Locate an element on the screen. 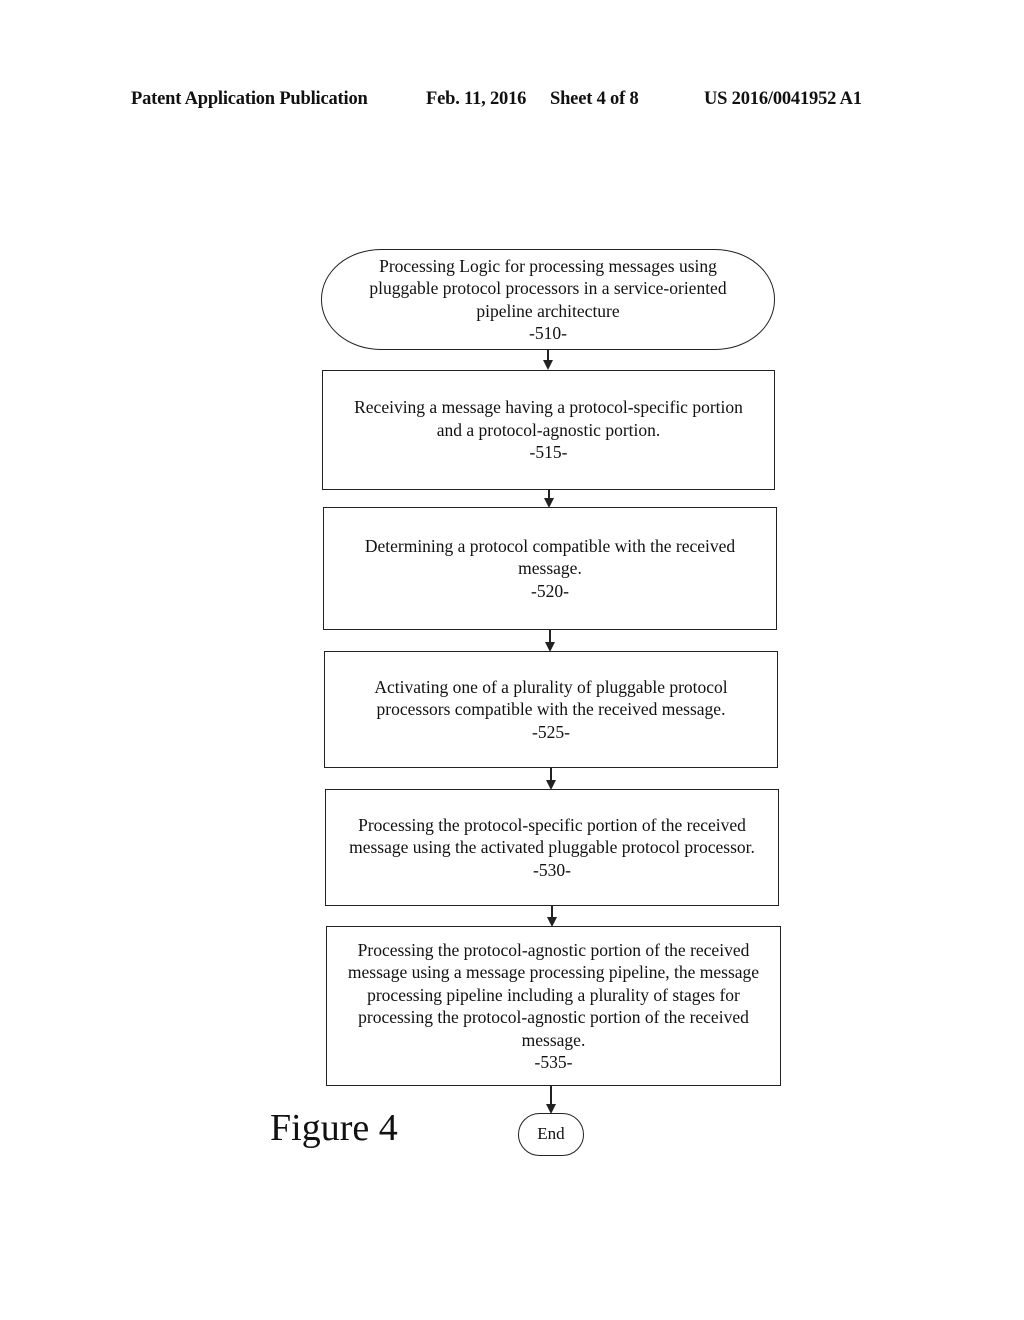 The width and height of the screenshot is (1024, 1320). publication-date: Feb. 11, 2016 is located at coordinates (476, 99).